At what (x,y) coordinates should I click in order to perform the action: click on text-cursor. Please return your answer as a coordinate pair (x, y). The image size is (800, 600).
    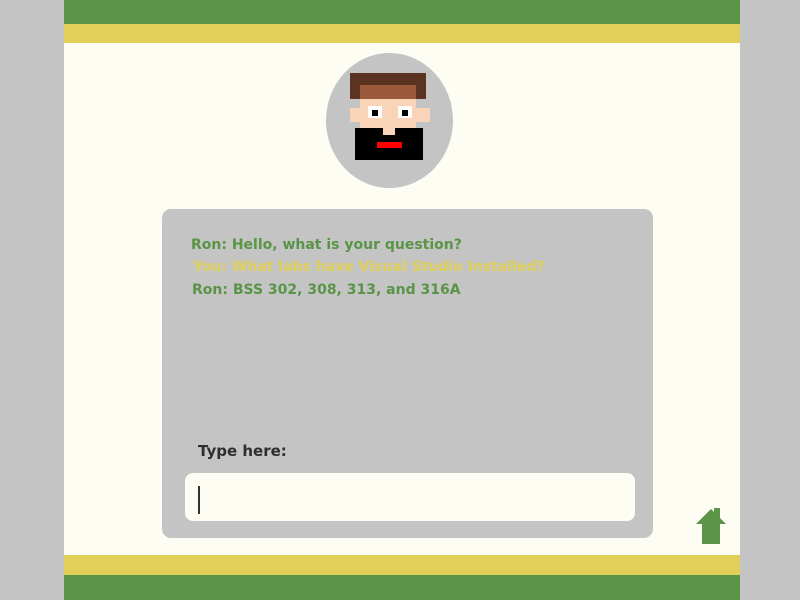
    Looking at the image, I should click on (199, 500).